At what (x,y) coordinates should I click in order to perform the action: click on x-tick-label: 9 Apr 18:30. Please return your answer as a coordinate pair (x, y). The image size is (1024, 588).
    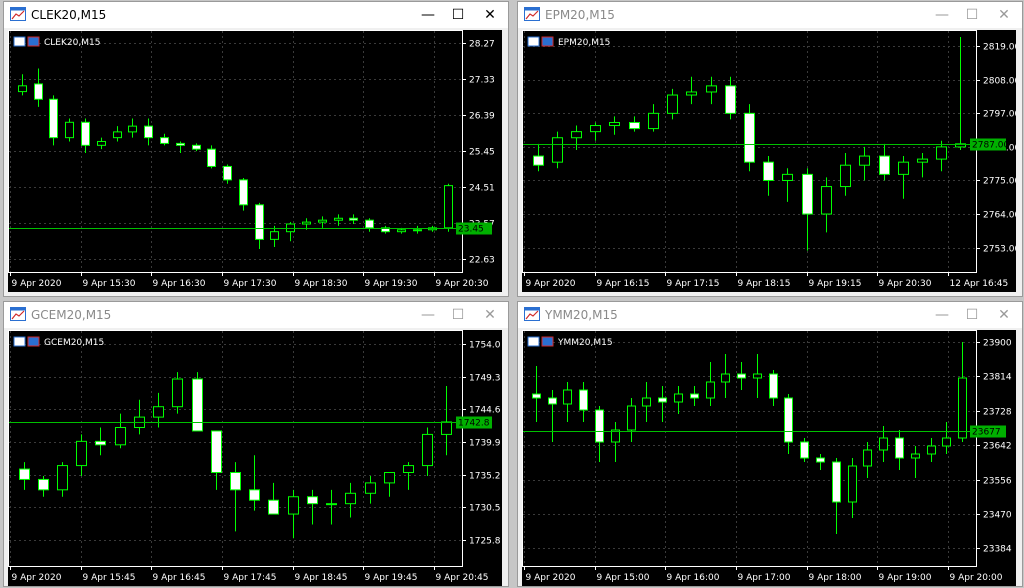
    Looking at the image, I should click on (321, 284).